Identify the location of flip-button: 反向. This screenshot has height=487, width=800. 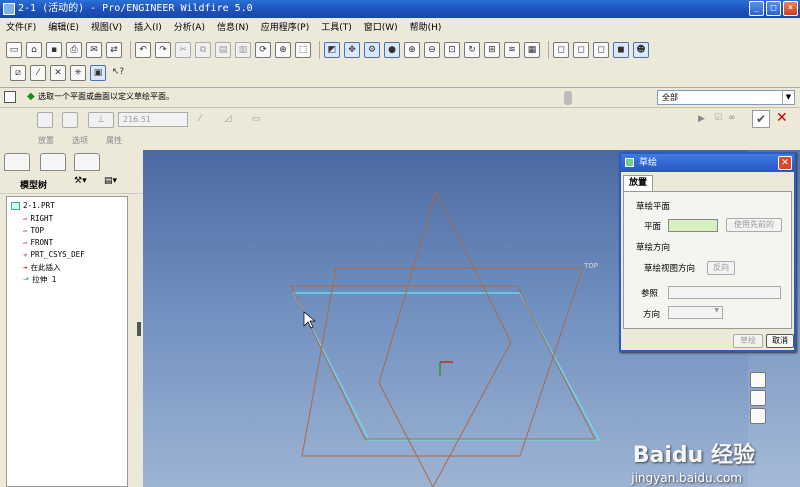
(721, 268).